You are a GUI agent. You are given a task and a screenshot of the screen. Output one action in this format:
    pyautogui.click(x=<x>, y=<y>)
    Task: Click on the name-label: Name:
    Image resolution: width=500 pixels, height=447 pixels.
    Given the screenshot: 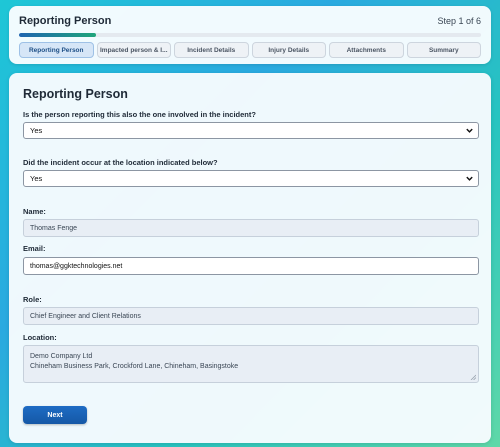 What is the action you would take?
    pyautogui.click(x=34, y=211)
    